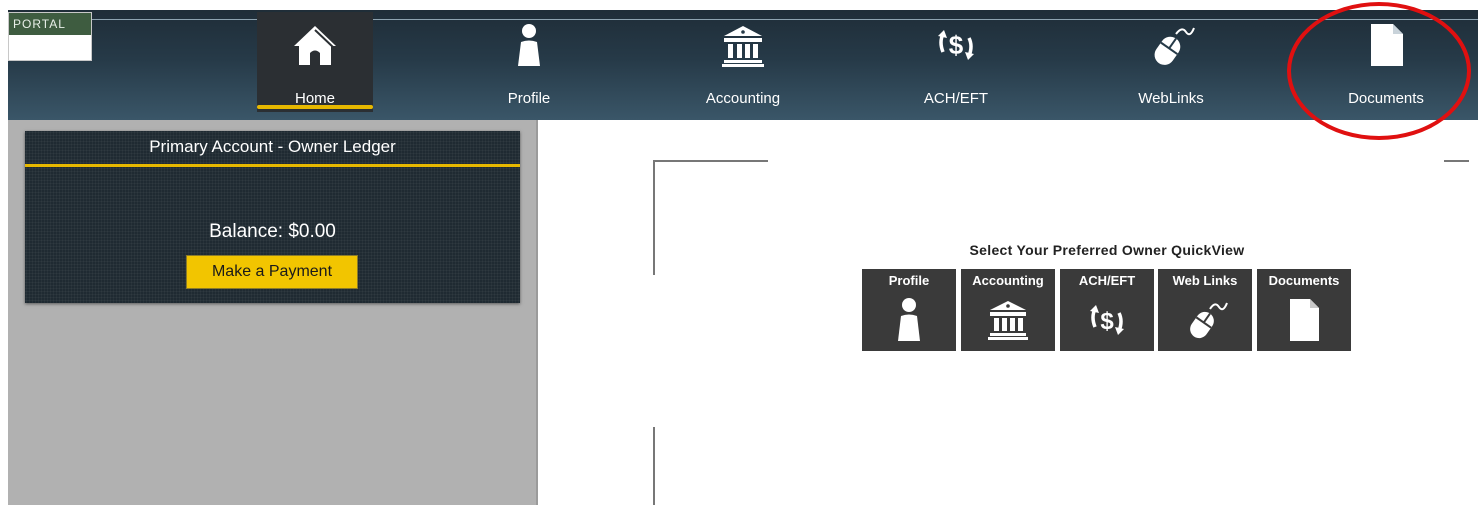 Image resolution: width=1478 pixels, height=505 pixels. Describe the element at coordinates (710, 161) in the screenshot. I see `frame-line-top` at that location.